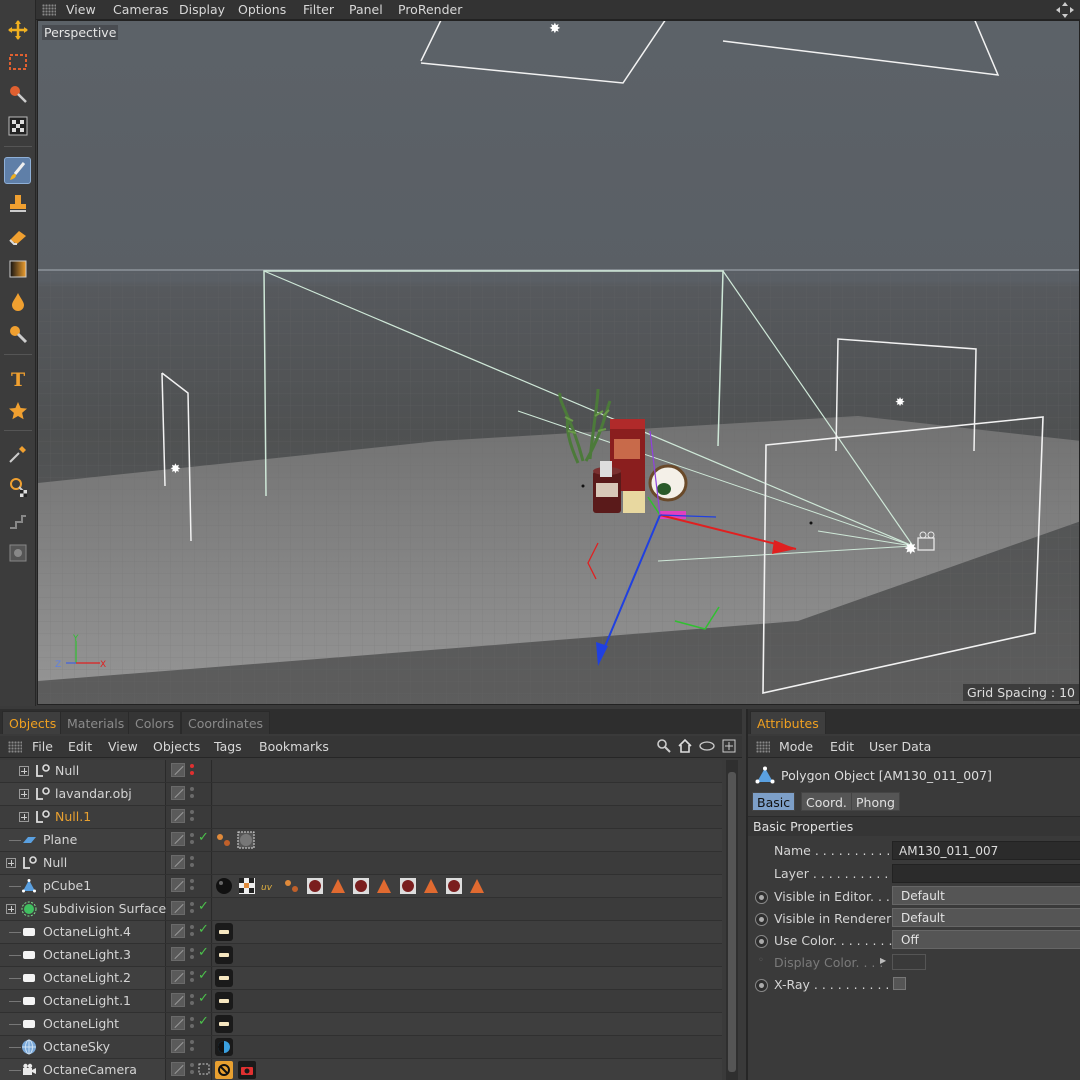  I want to click on menu-prorender: ProRender, so click(430, 9).